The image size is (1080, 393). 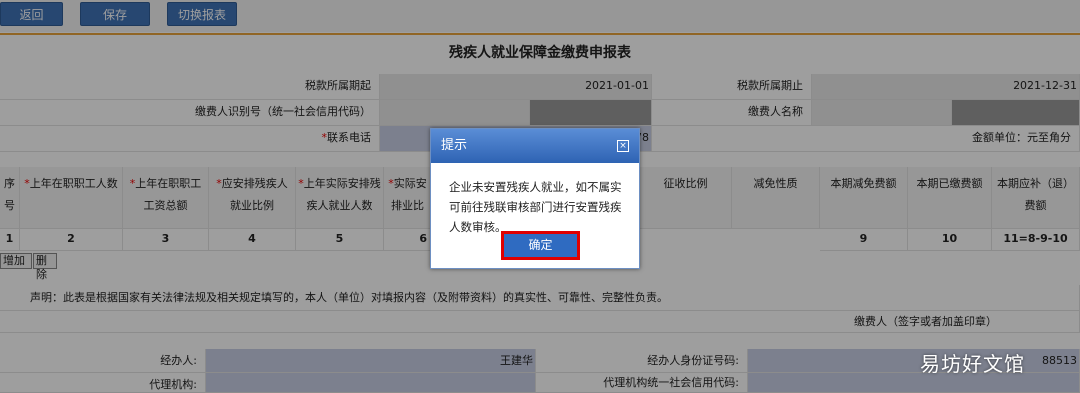 What do you see at coordinates (972, 364) in the screenshot?
I see `watermark: 易坊好文馆` at bounding box center [972, 364].